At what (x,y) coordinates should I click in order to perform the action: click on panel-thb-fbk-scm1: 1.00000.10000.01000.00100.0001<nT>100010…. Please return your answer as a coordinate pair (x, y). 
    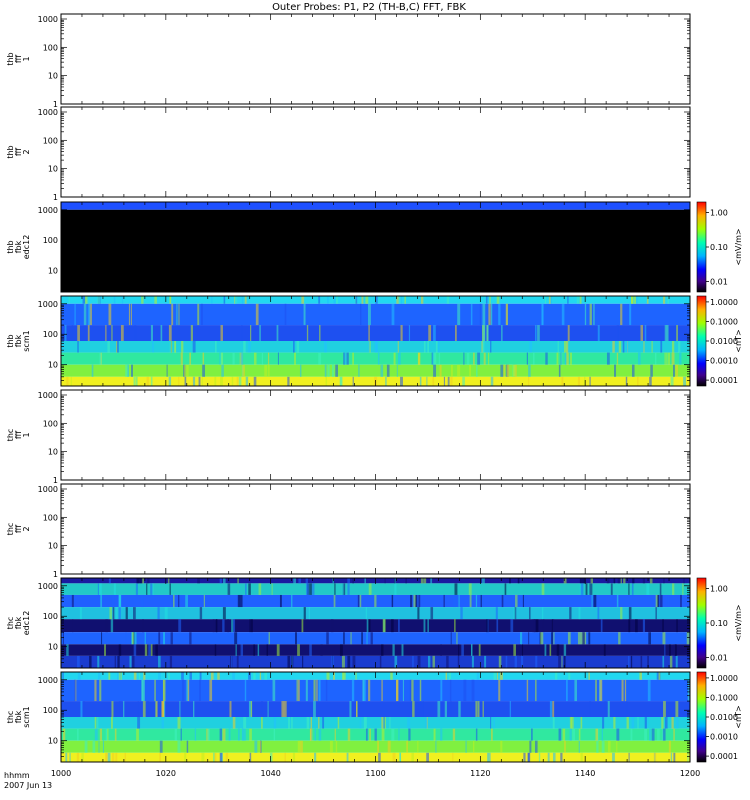
    Looking at the image, I should click on (374, 341).